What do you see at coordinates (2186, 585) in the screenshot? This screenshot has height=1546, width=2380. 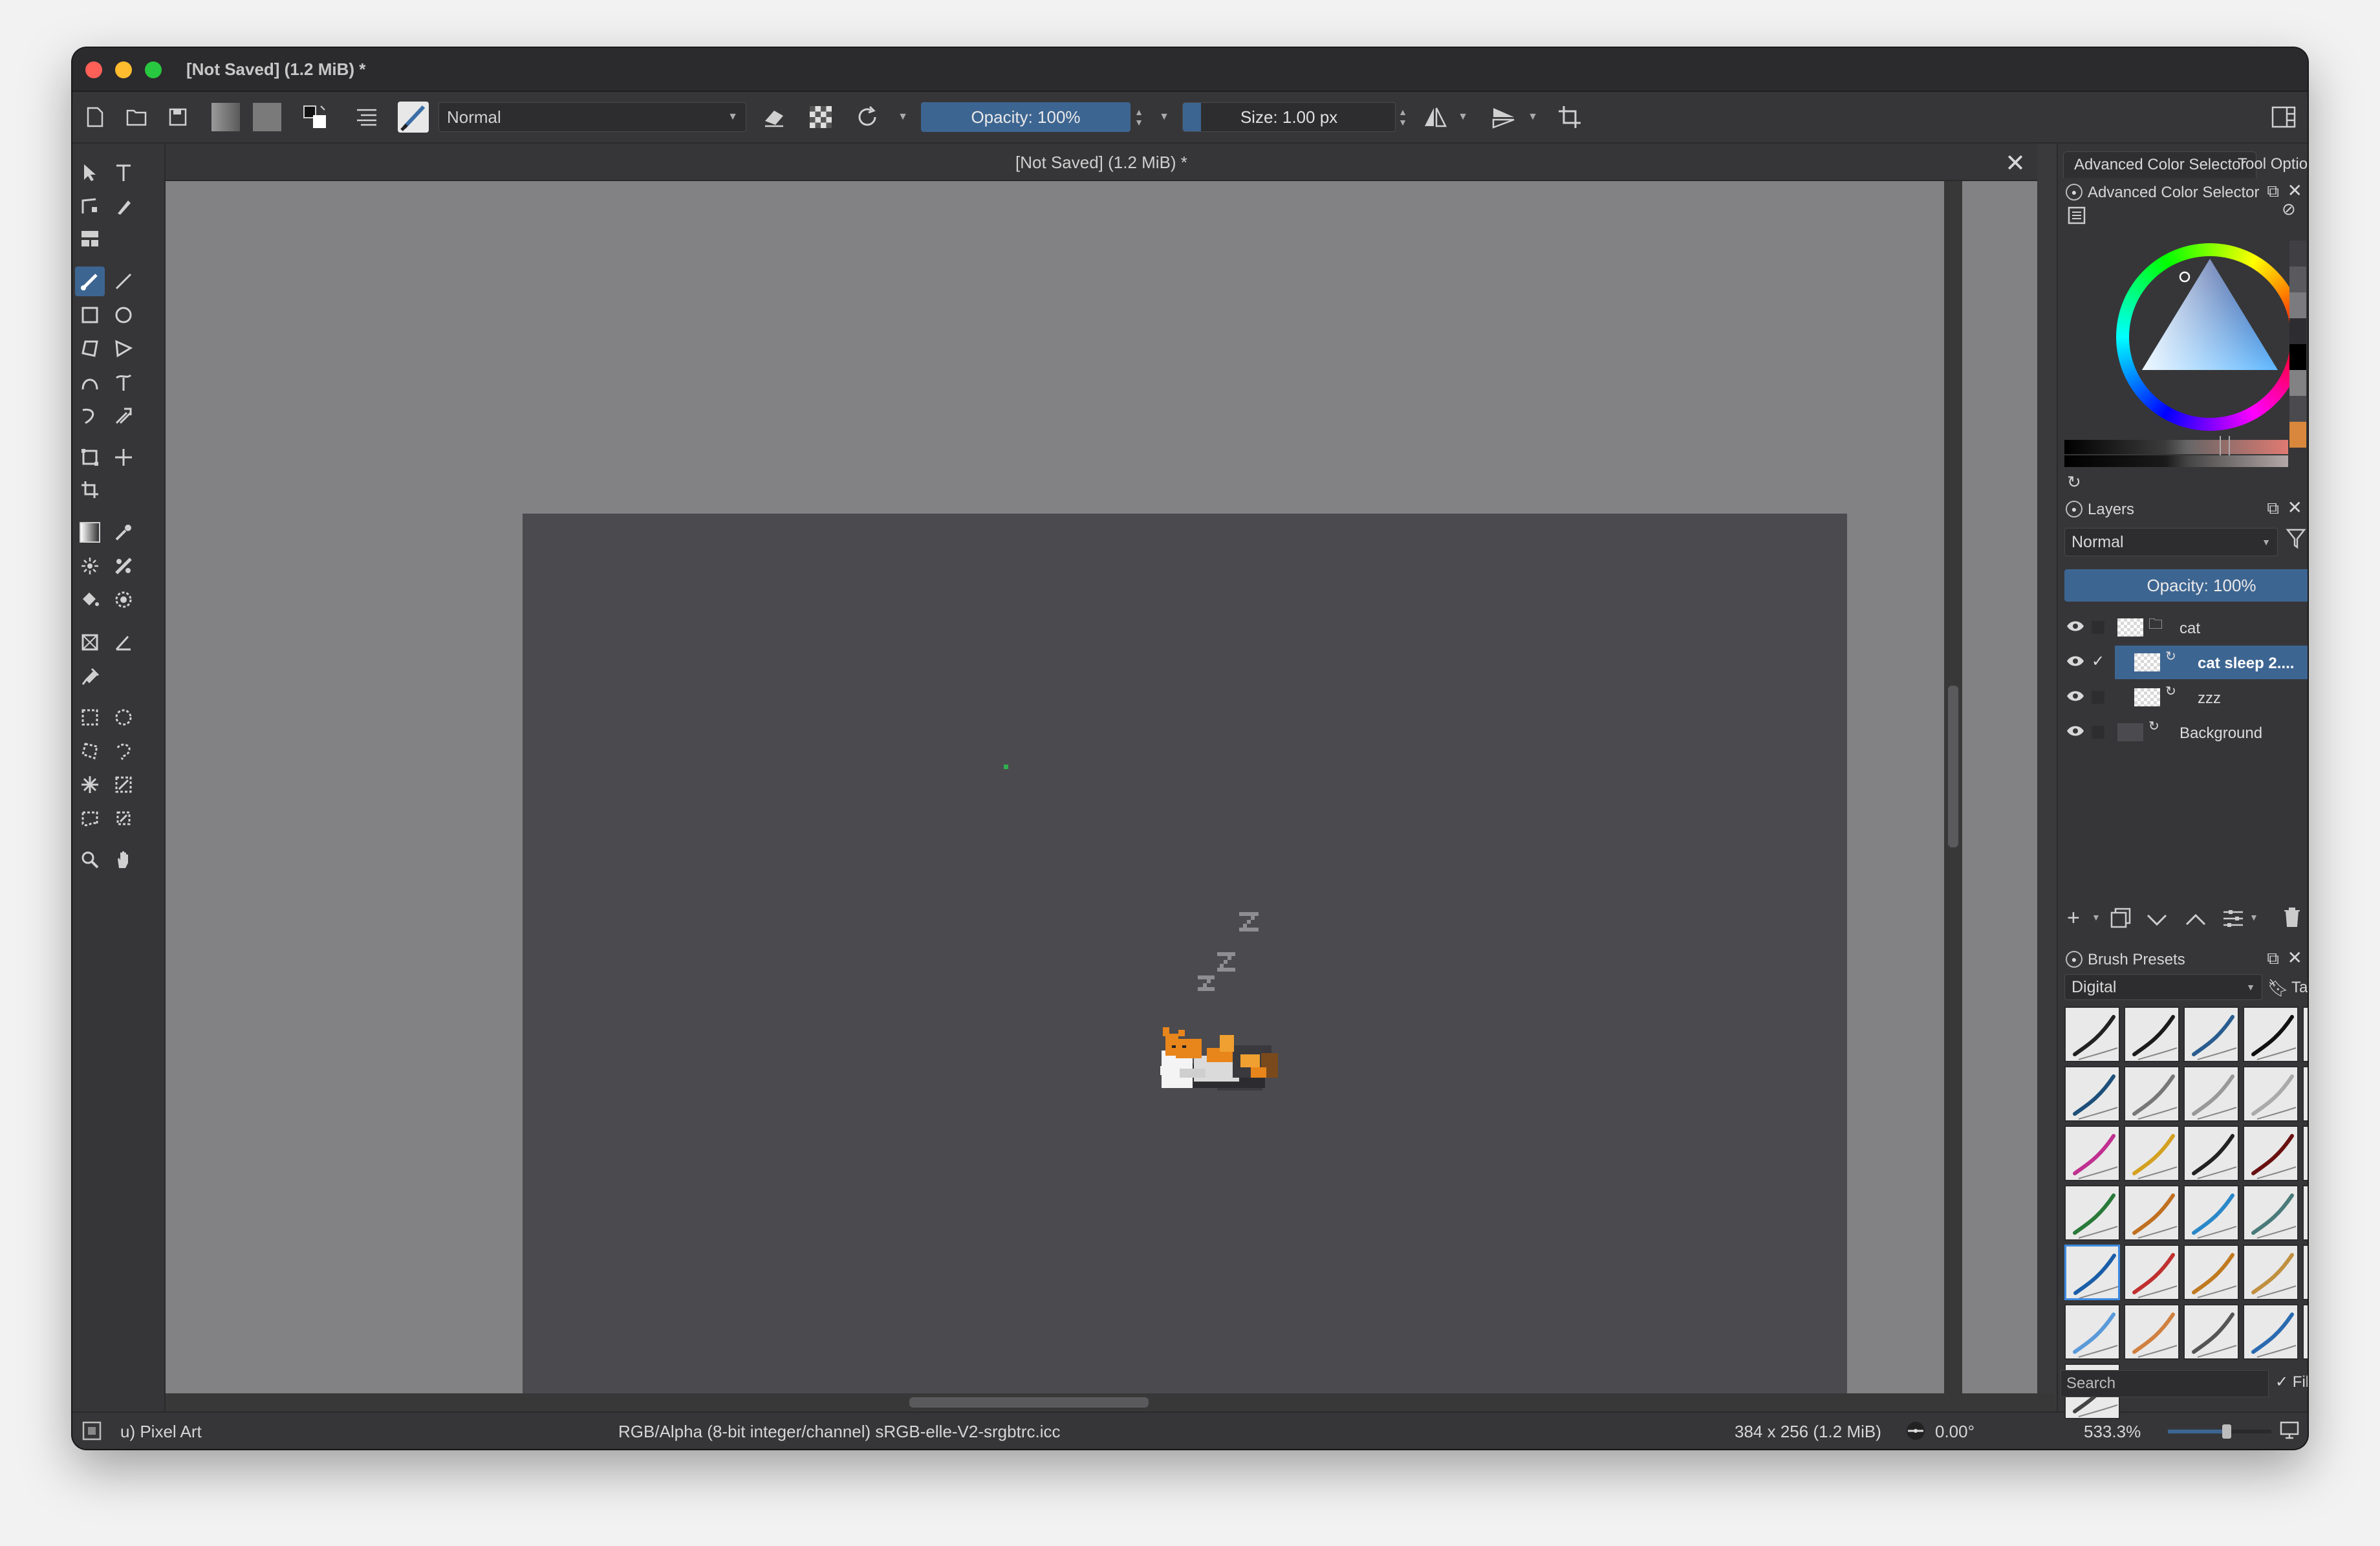 I see `layer-opacity-slider: Opacity: 100%` at bounding box center [2186, 585].